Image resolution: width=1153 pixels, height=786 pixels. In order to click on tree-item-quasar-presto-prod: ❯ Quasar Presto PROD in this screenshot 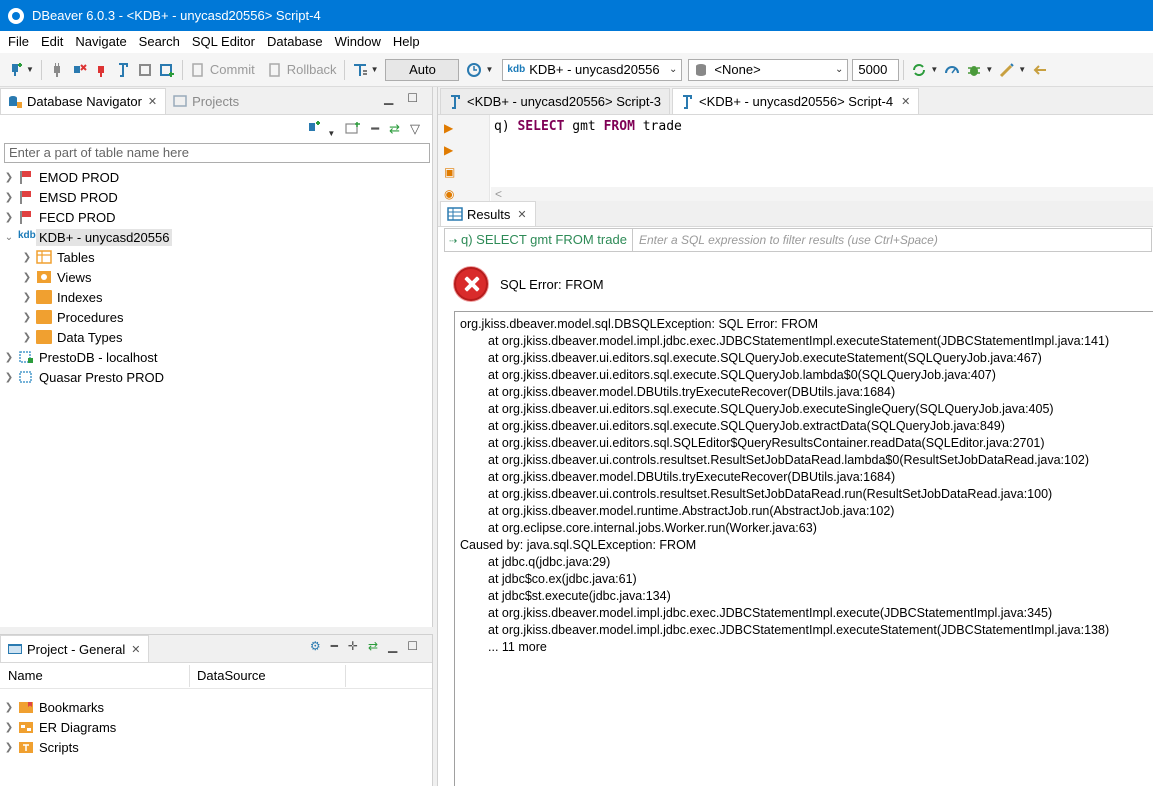, I will do `click(216, 377)`.